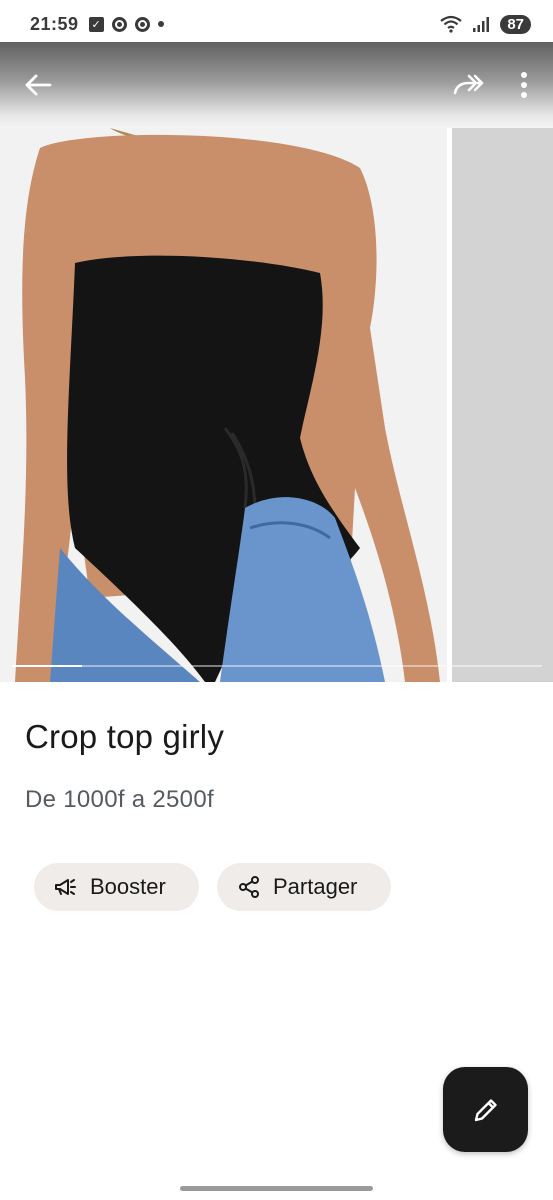  I want to click on edit-fab, so click(485, 1109).